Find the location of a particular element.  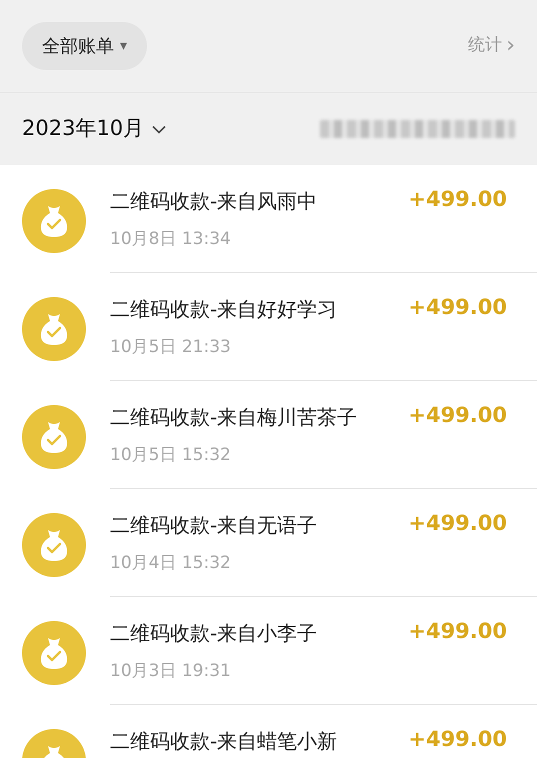

month-selector: 2023年10月 is located at coordinates (94, 129).